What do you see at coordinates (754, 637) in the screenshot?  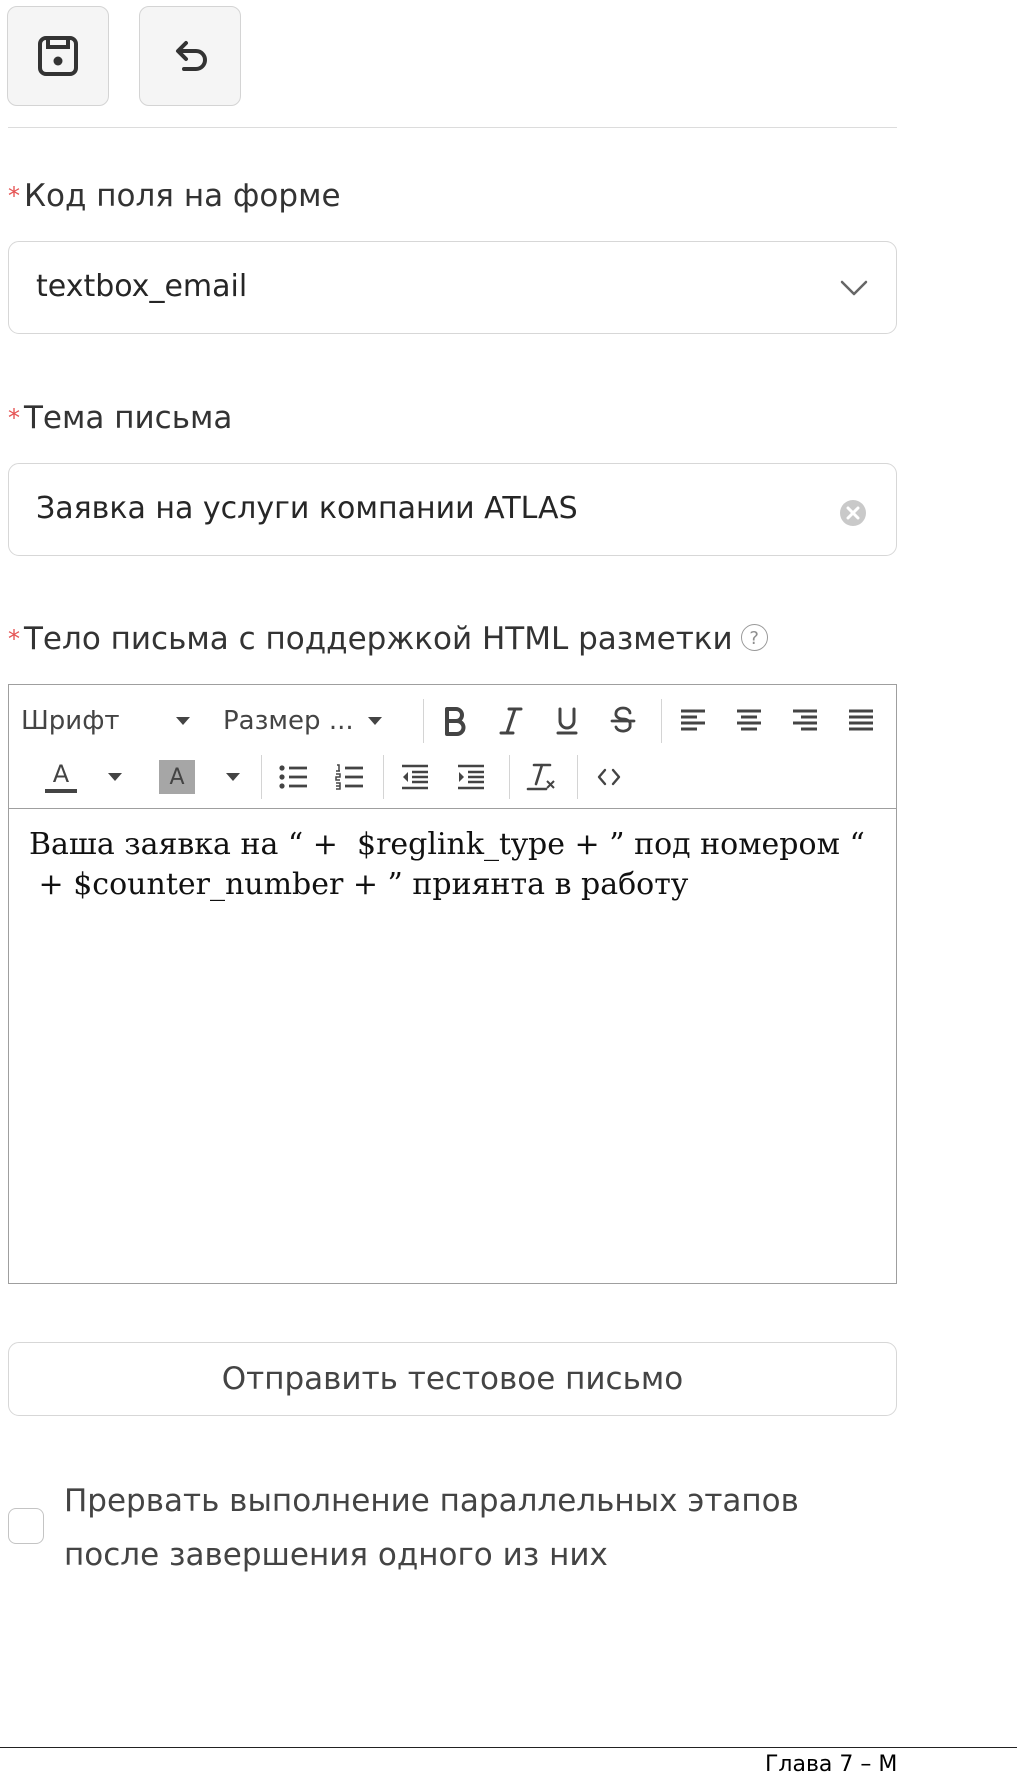 I see `help-icon: ?` at bounding box center [754, 637].